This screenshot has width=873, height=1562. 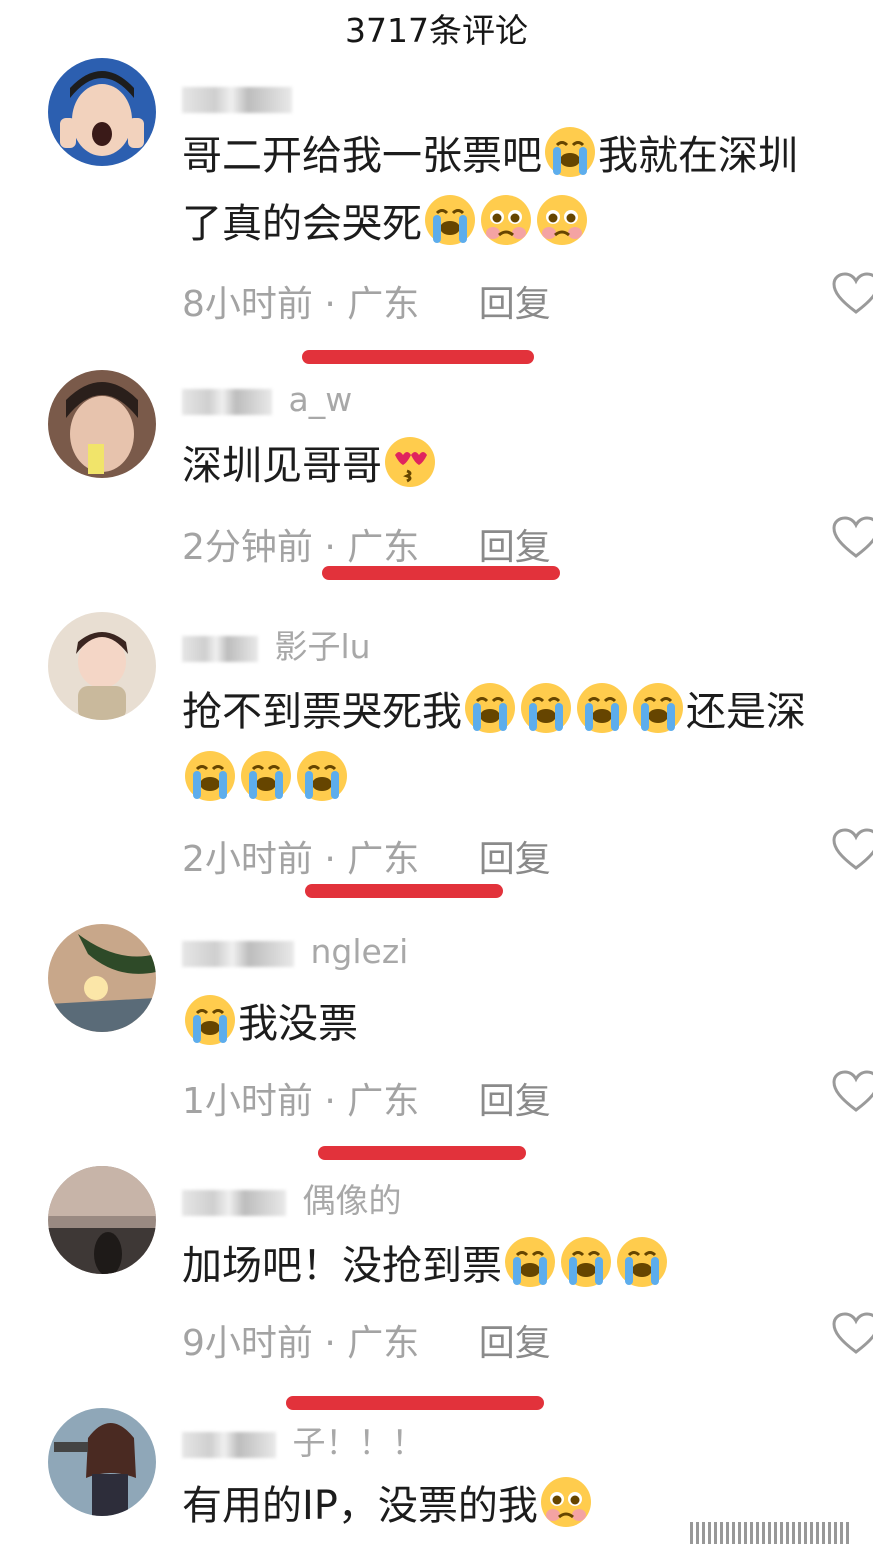 I want to click on username: 影子lu, so click(x=276, y=644).